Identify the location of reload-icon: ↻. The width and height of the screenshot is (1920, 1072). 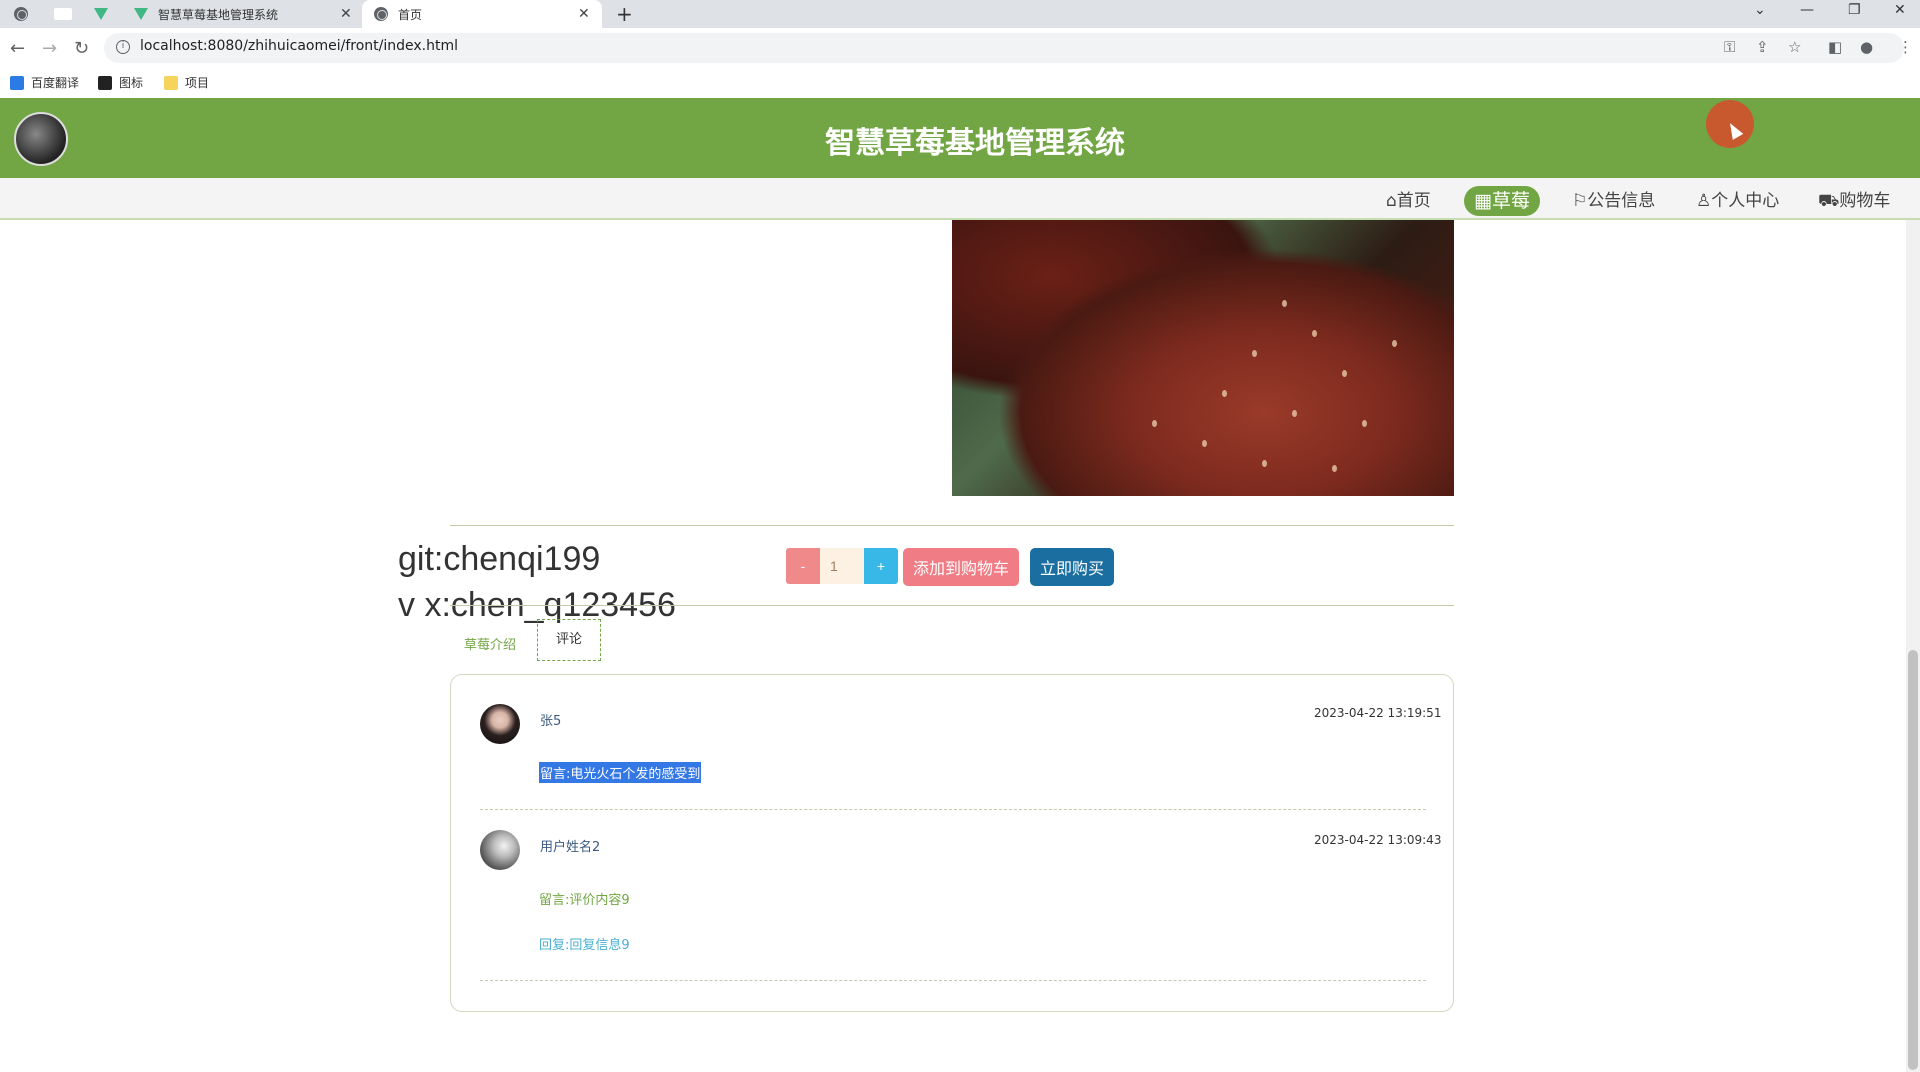
(81, 48).